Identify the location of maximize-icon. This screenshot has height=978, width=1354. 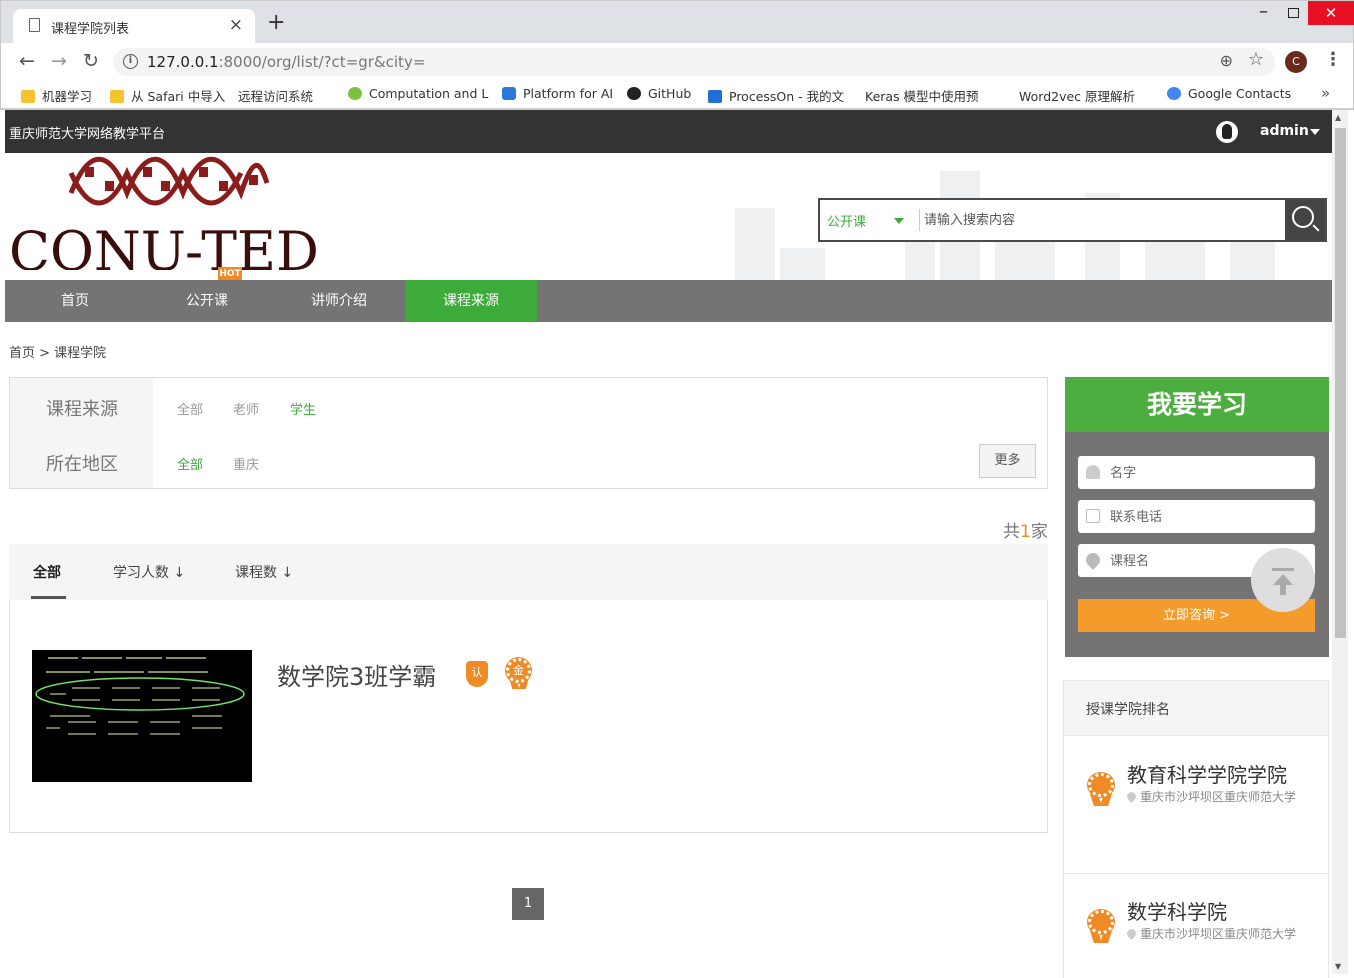
(1293, 13).